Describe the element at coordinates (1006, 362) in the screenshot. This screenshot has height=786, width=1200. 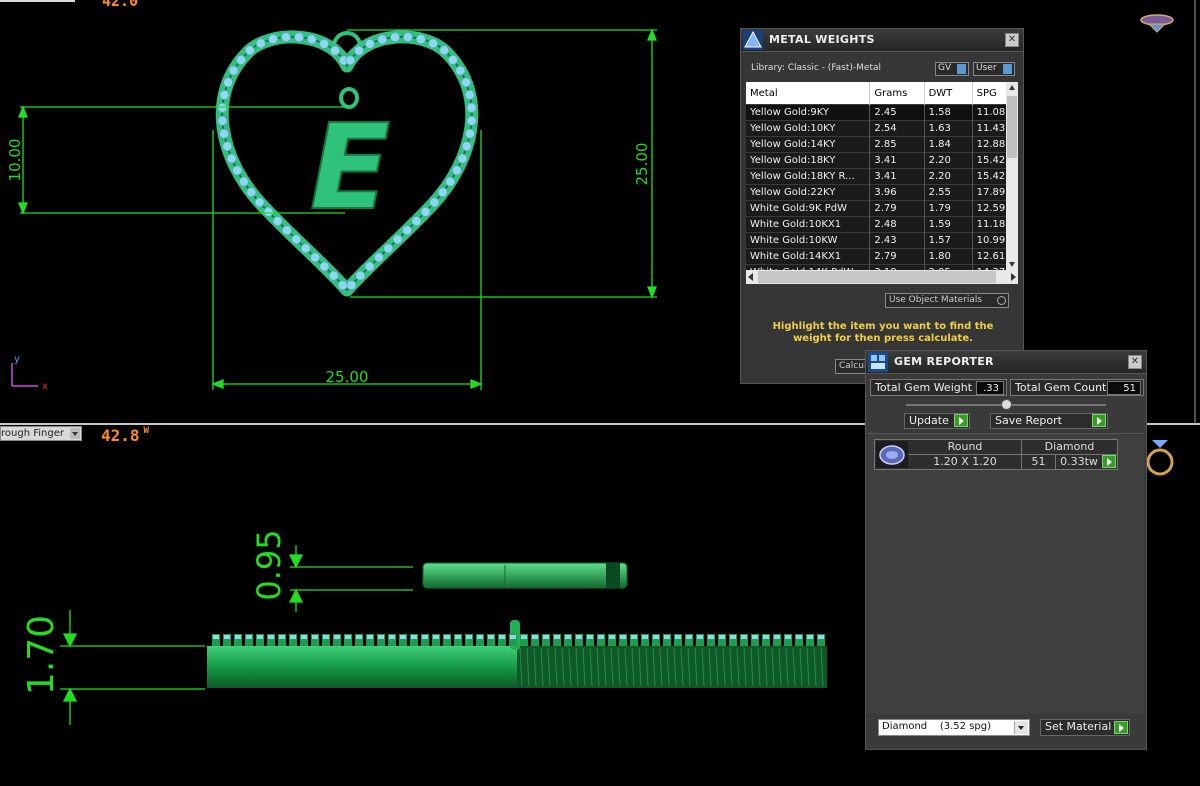
I see `gem-reporter-titlebar: GEM REPORTER ✕` at that location.